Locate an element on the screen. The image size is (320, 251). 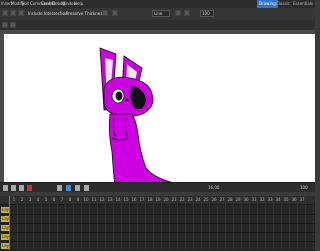
frame-number: 30 is located at coordinates (246, 200).